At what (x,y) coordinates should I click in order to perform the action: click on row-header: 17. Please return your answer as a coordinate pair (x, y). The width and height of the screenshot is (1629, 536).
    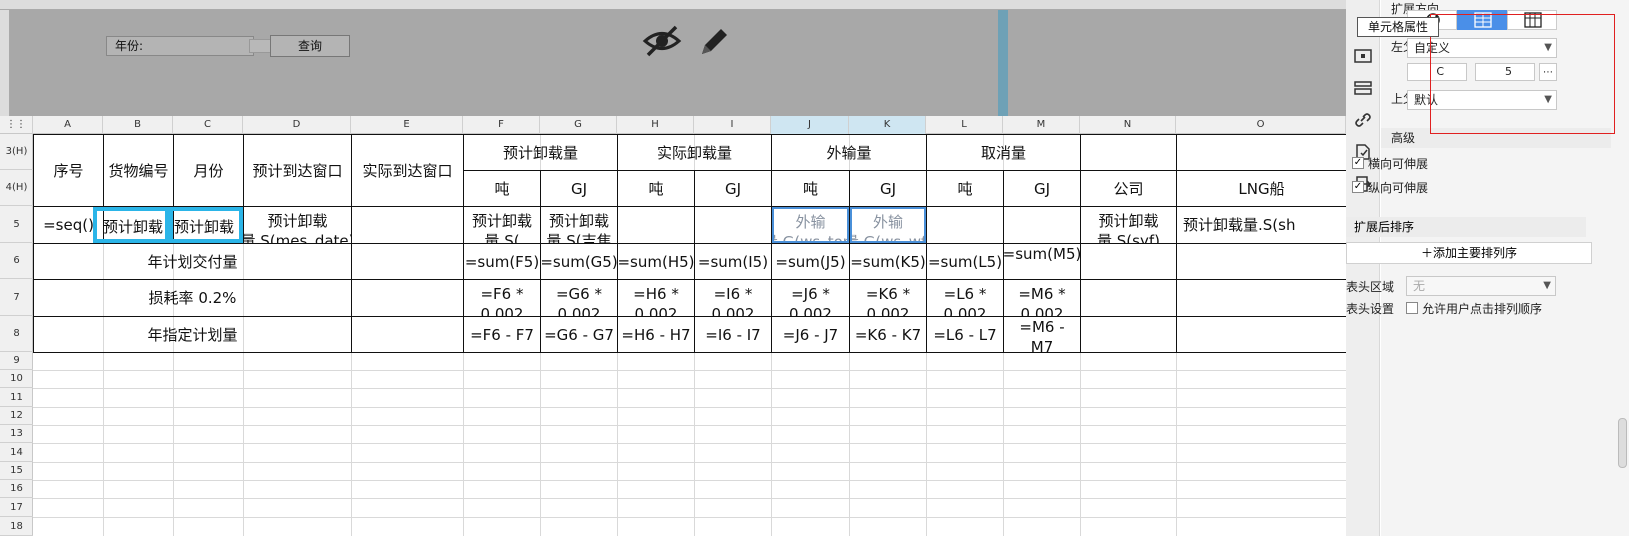
    Looking at the image, I should click on (16, 507).